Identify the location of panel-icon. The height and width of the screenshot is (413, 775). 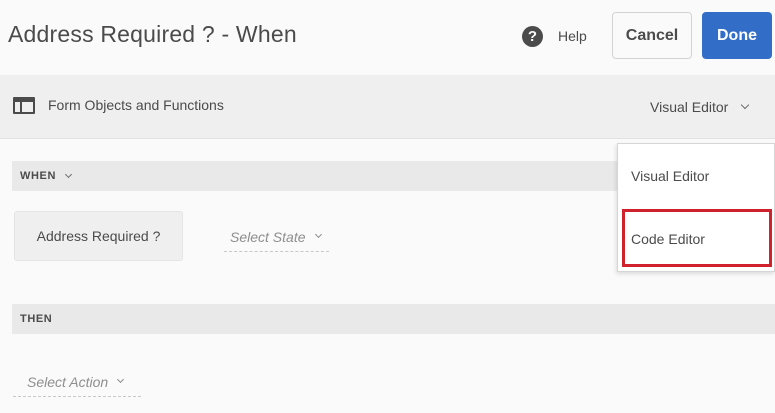
(24, 105).